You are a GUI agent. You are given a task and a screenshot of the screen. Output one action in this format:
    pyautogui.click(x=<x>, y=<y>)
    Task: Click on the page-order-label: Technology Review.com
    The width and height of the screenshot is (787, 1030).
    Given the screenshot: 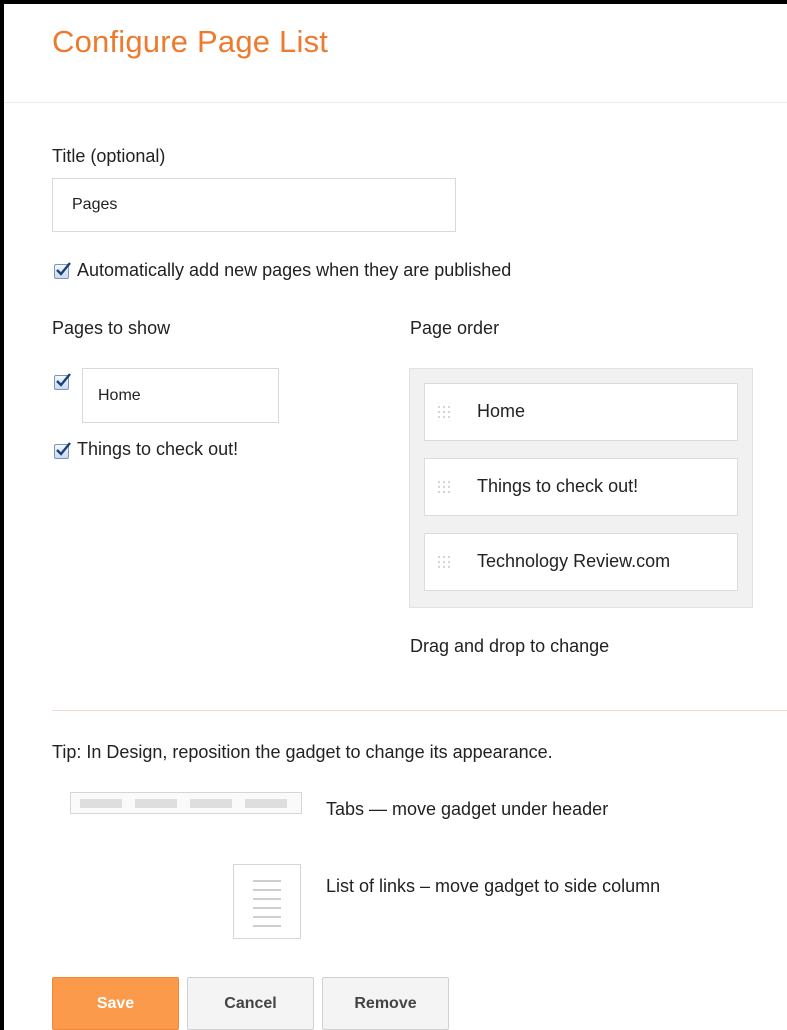 What is the action you would take?
    pyautogui.click(x=574, y=561)
    